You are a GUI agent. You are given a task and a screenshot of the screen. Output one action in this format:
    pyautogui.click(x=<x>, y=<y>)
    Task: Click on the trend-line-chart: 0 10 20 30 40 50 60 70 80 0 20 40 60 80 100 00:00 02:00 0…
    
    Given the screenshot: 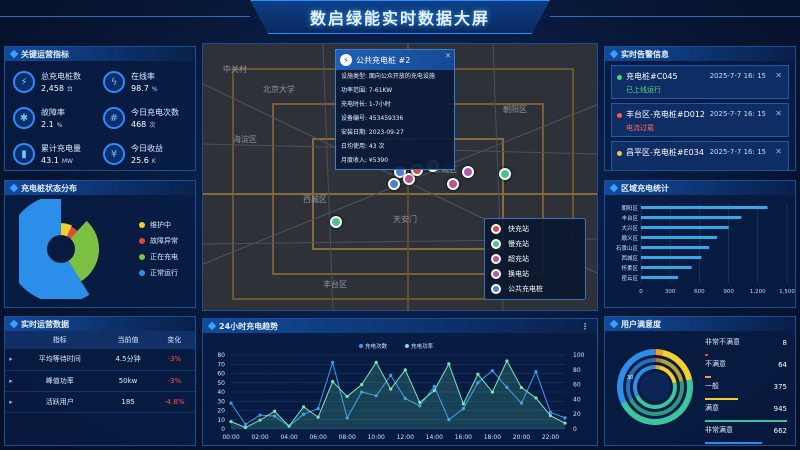 What is the action you would take?
    pyautogui.click(x=400, y=391)
    